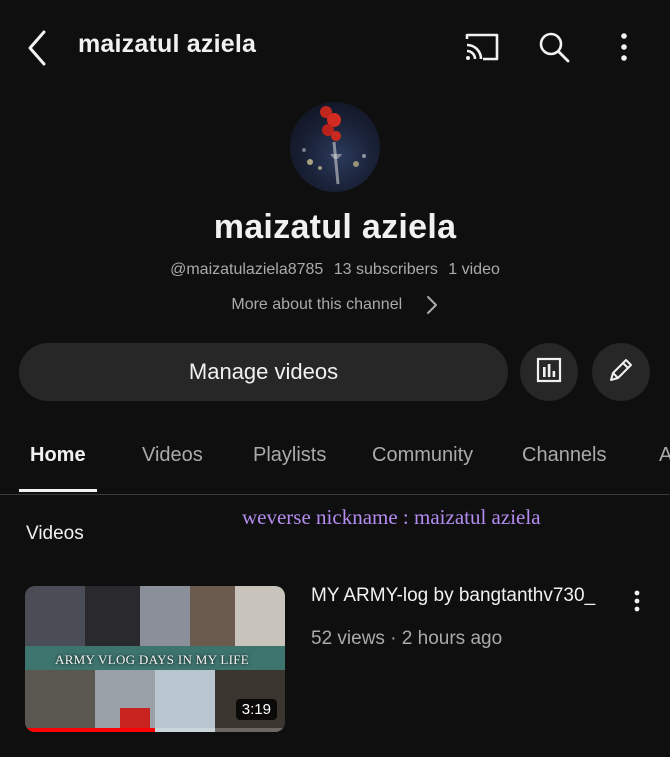 This screenshot has width=670, height=757. Describe the element at coordinates (335, 494) in the screenshot. I see `tab-divider` at that location.